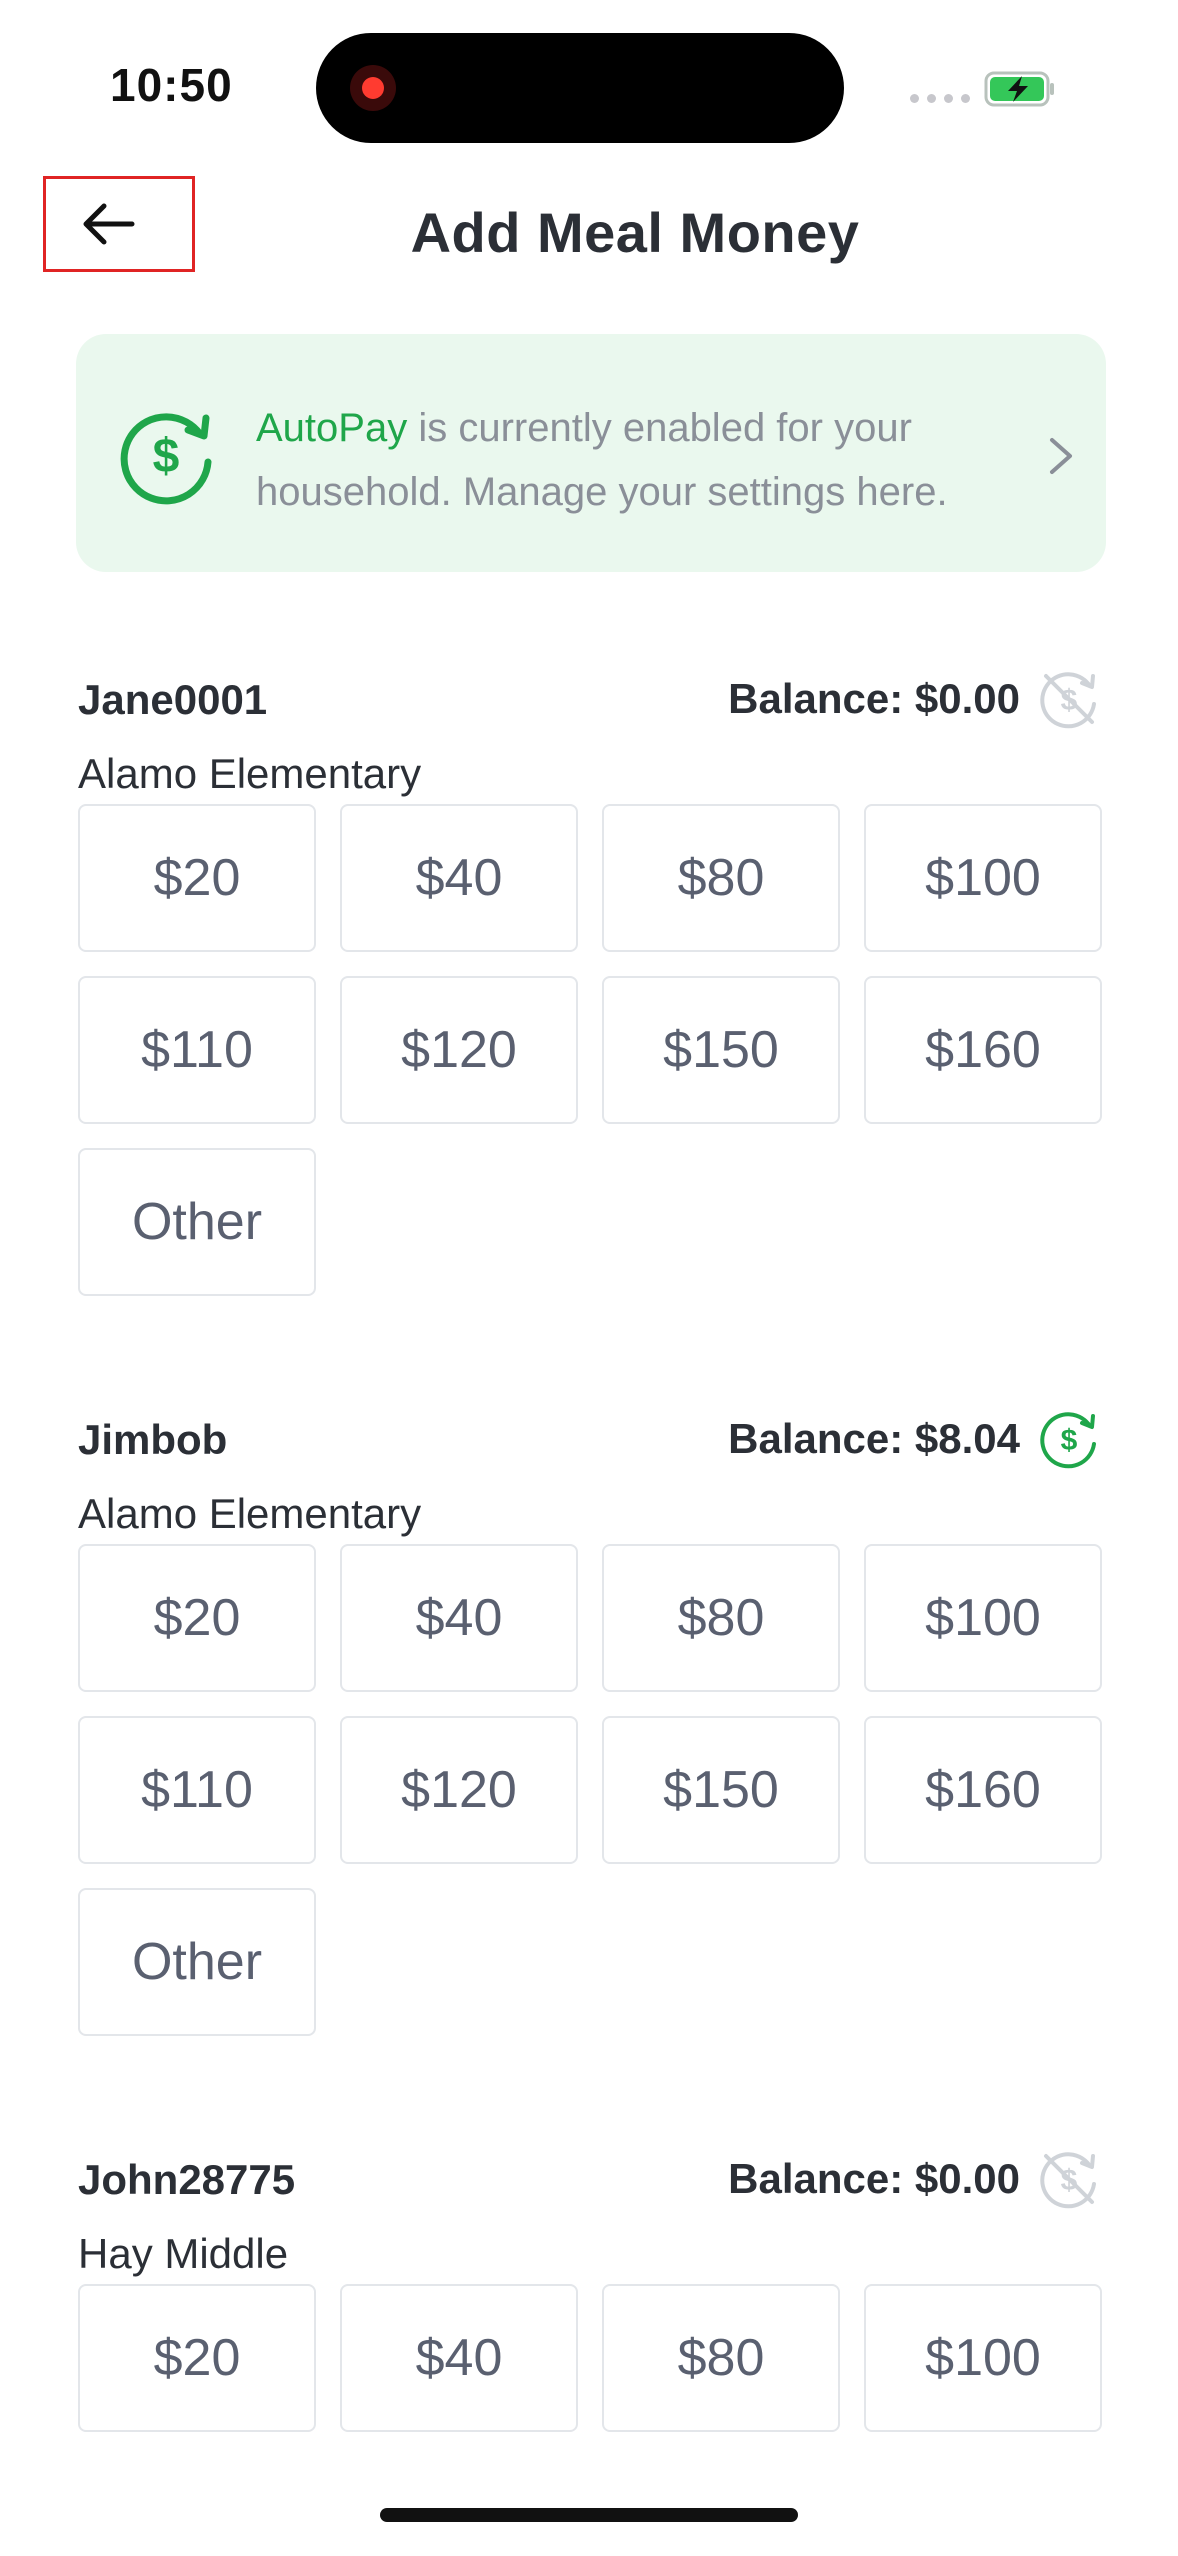 The height and width of the screenshot is (2556, 1178). I want to click on autopay-dollar-icon: $, so click(166, 459).